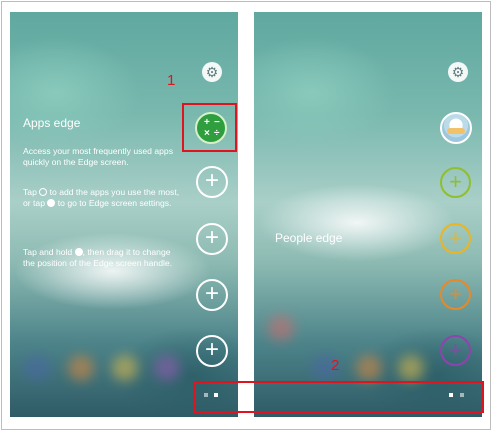 This screenshot has width=494, height=433. Describe the element at coordinates (338, 397) in the screenshot. I see `highlight-box-page-indicators` at that location.